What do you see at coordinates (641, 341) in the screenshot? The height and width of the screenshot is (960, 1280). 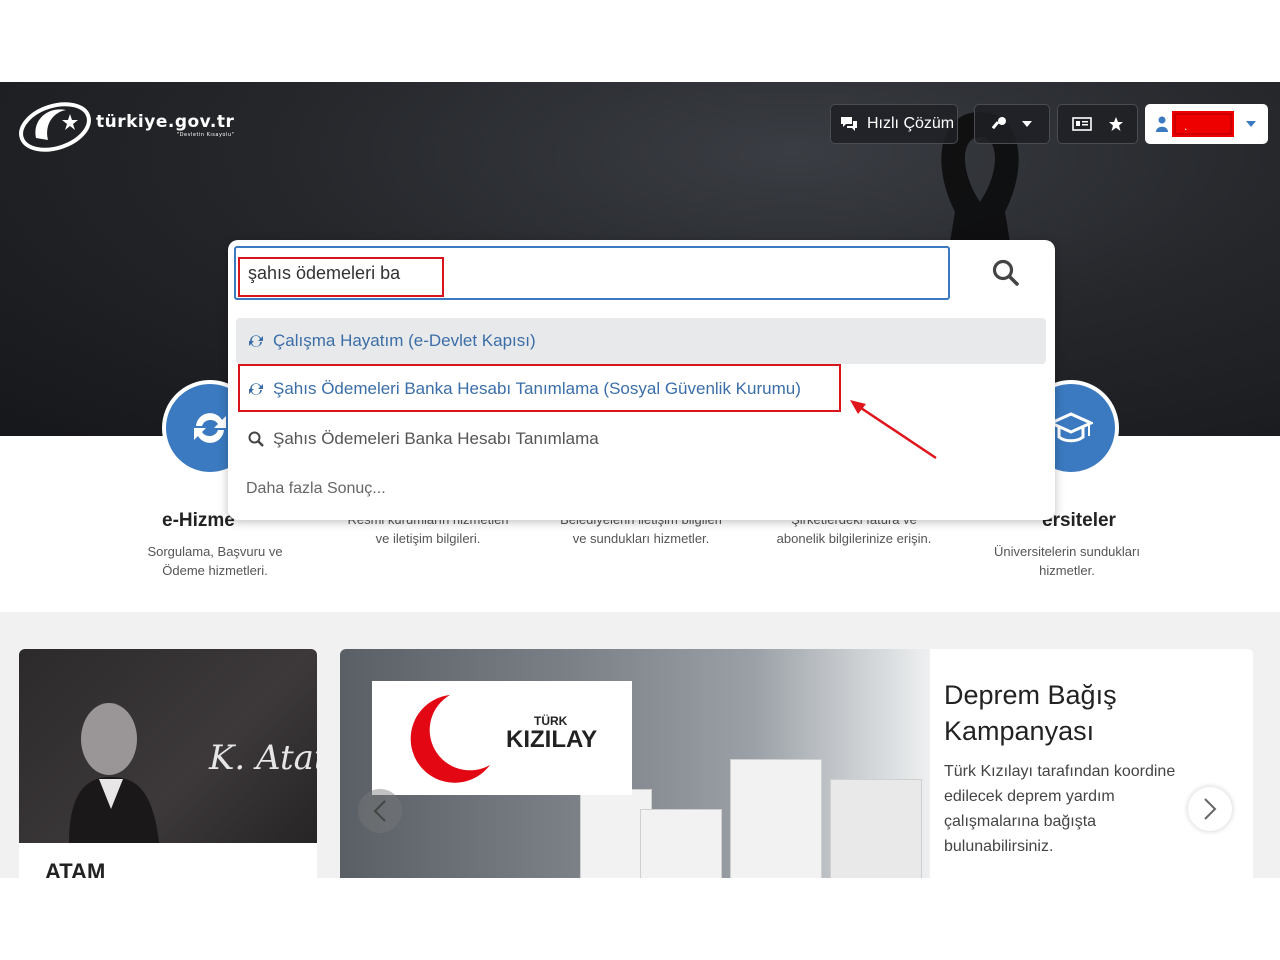 I see `suggestion-item: Çalışma Hayatım (e-Devlet Kapısı)` at bounding box center [641, 341].